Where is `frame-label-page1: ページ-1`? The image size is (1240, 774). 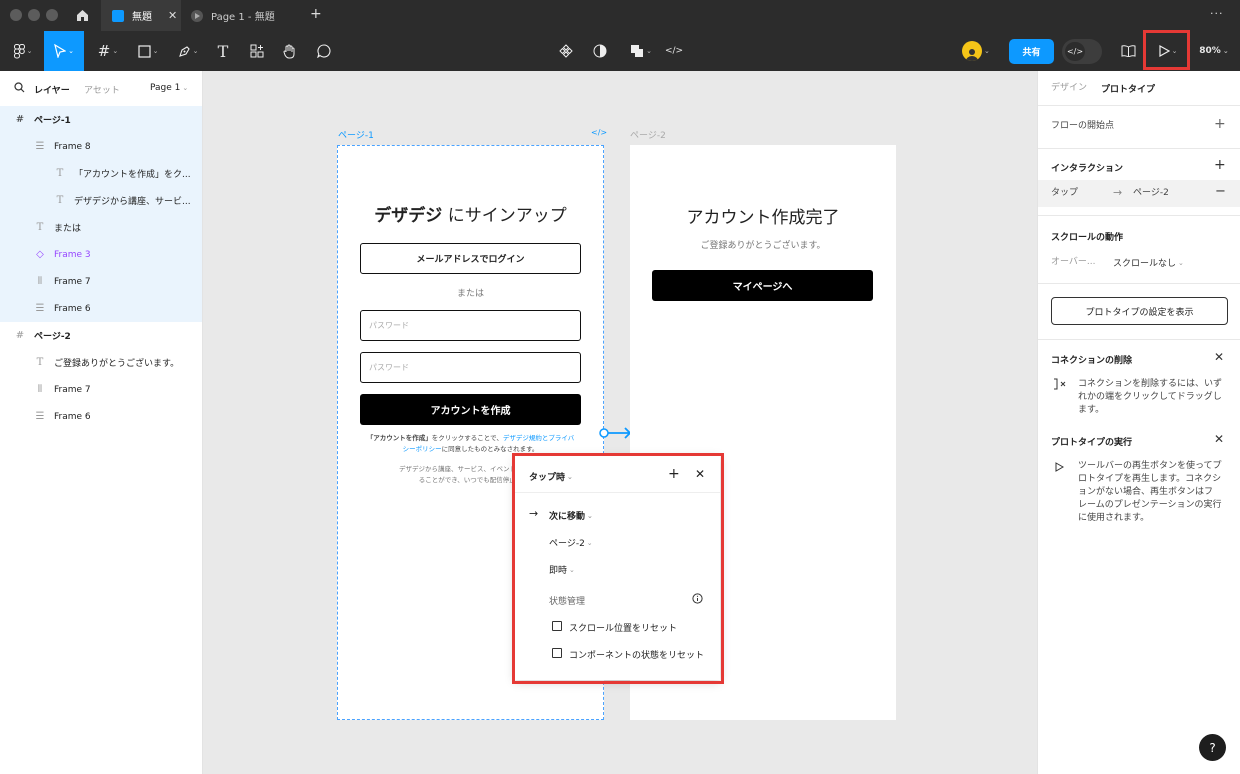 frame-label-page1: ページ-1 is located at coordinates (356, 134).